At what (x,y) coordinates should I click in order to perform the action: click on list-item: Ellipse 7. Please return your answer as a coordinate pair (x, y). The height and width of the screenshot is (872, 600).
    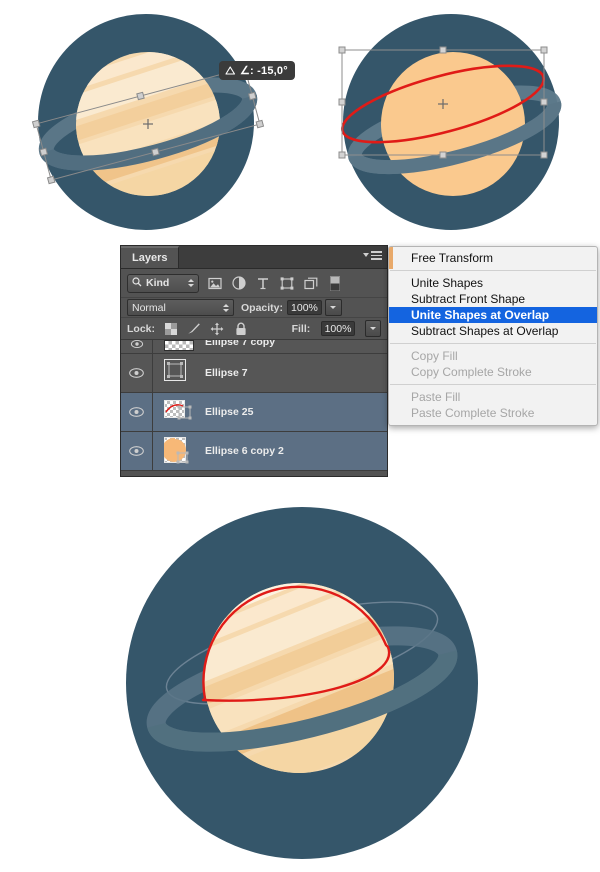
    Looking at the image, I should click on (254, 373).